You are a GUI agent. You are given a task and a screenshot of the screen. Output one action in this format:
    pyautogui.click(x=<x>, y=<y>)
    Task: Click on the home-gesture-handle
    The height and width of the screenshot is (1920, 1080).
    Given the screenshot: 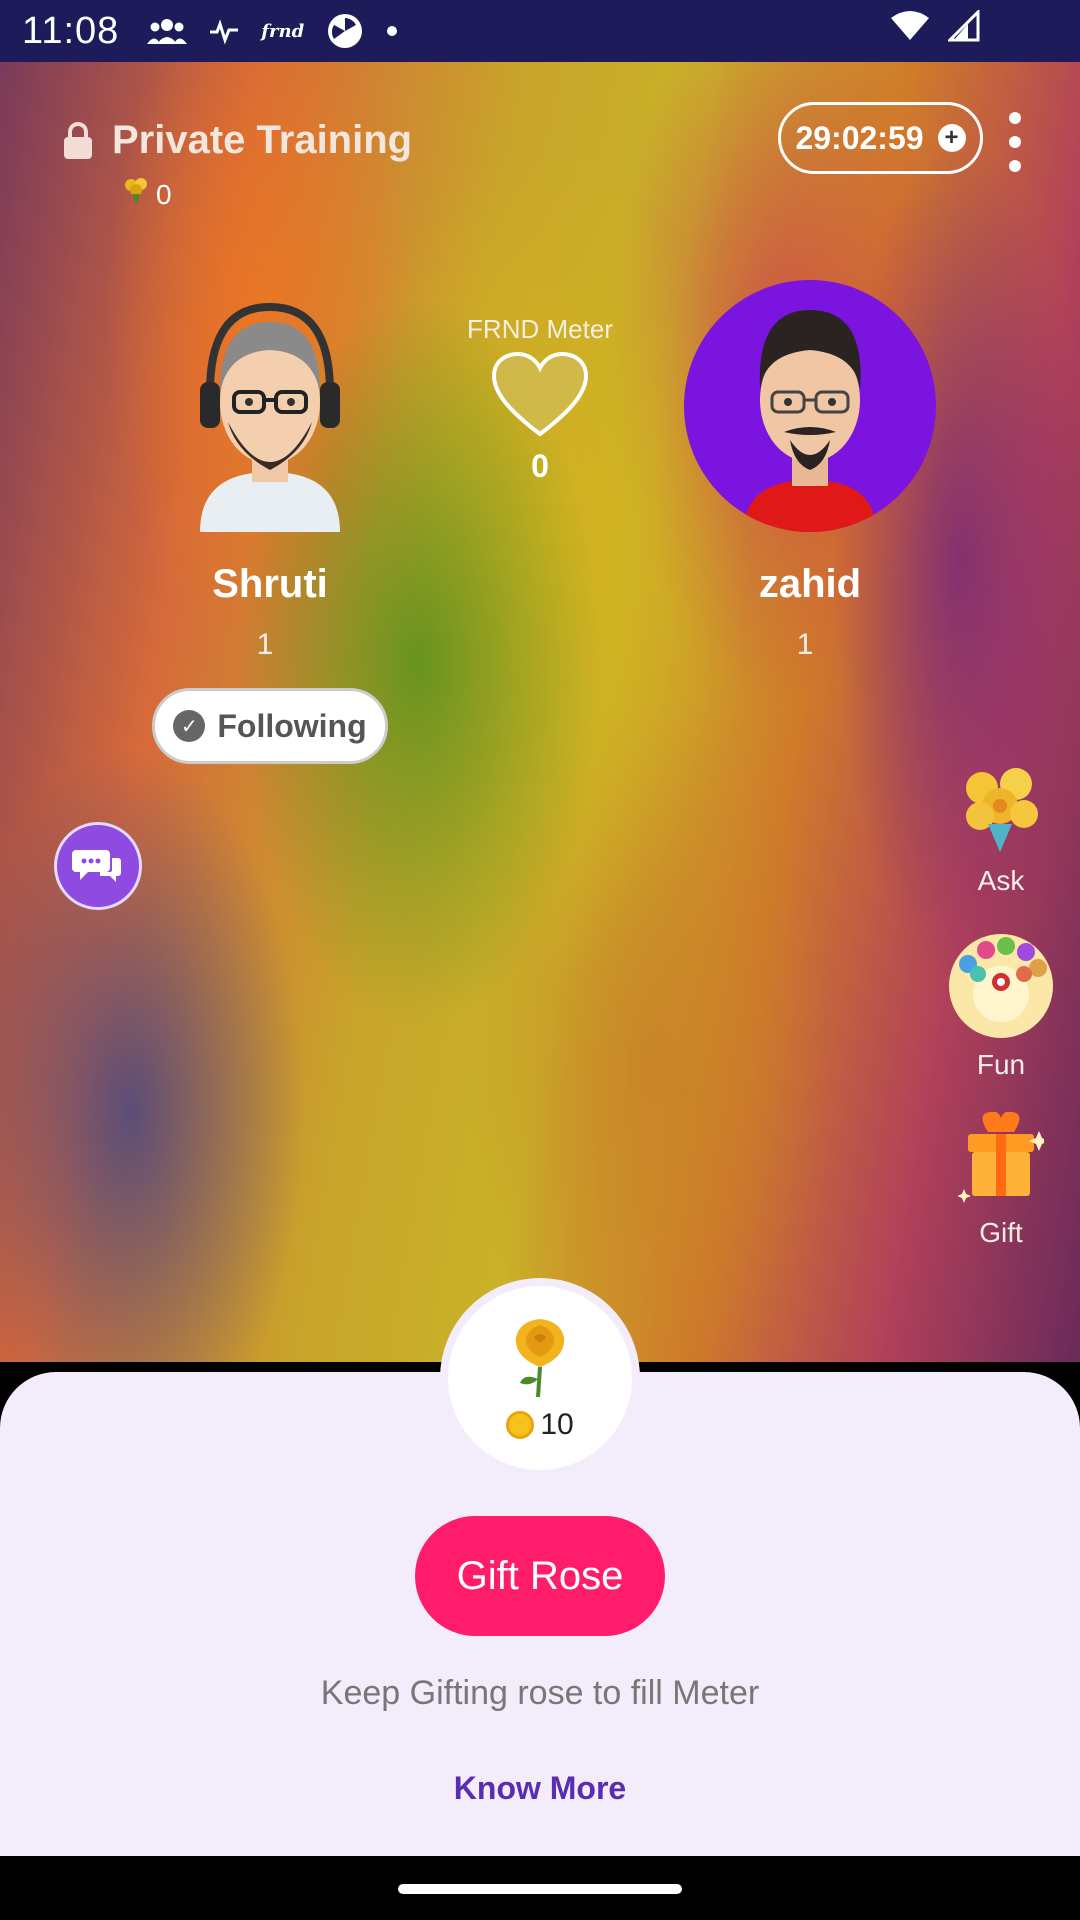 What is the action you would take?
    pyautogui.click(x=540, y=1889)
    